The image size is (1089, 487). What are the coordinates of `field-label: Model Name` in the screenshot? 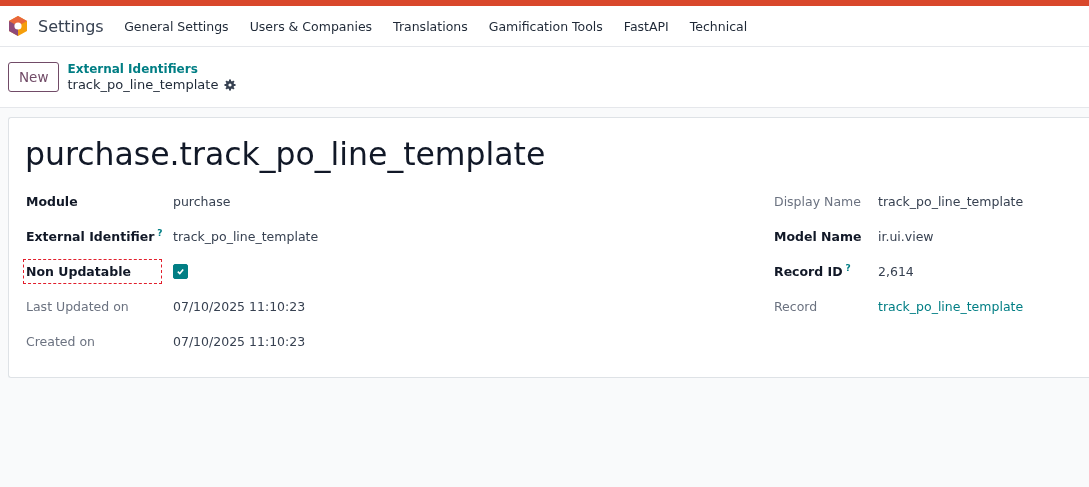 It's located at (818, 237).